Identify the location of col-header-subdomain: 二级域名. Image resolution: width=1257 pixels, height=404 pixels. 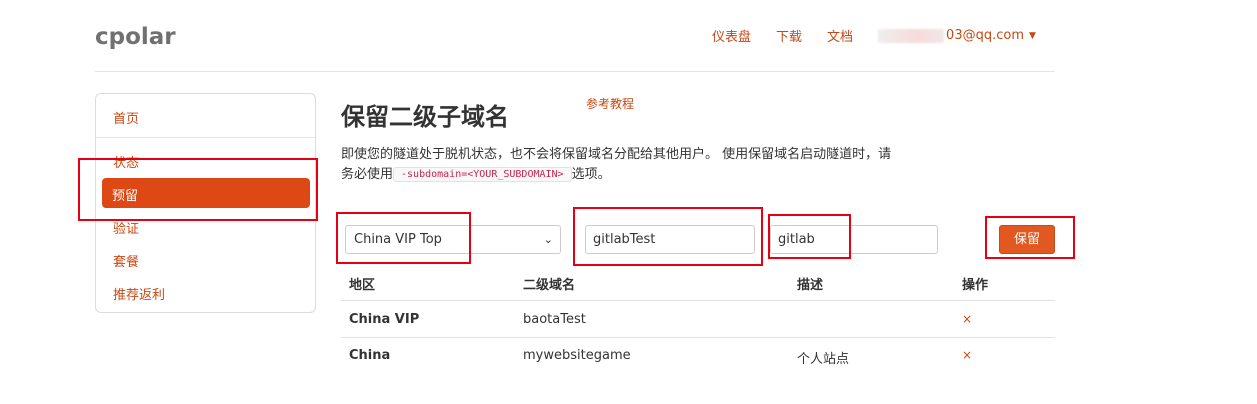
(549, 285).